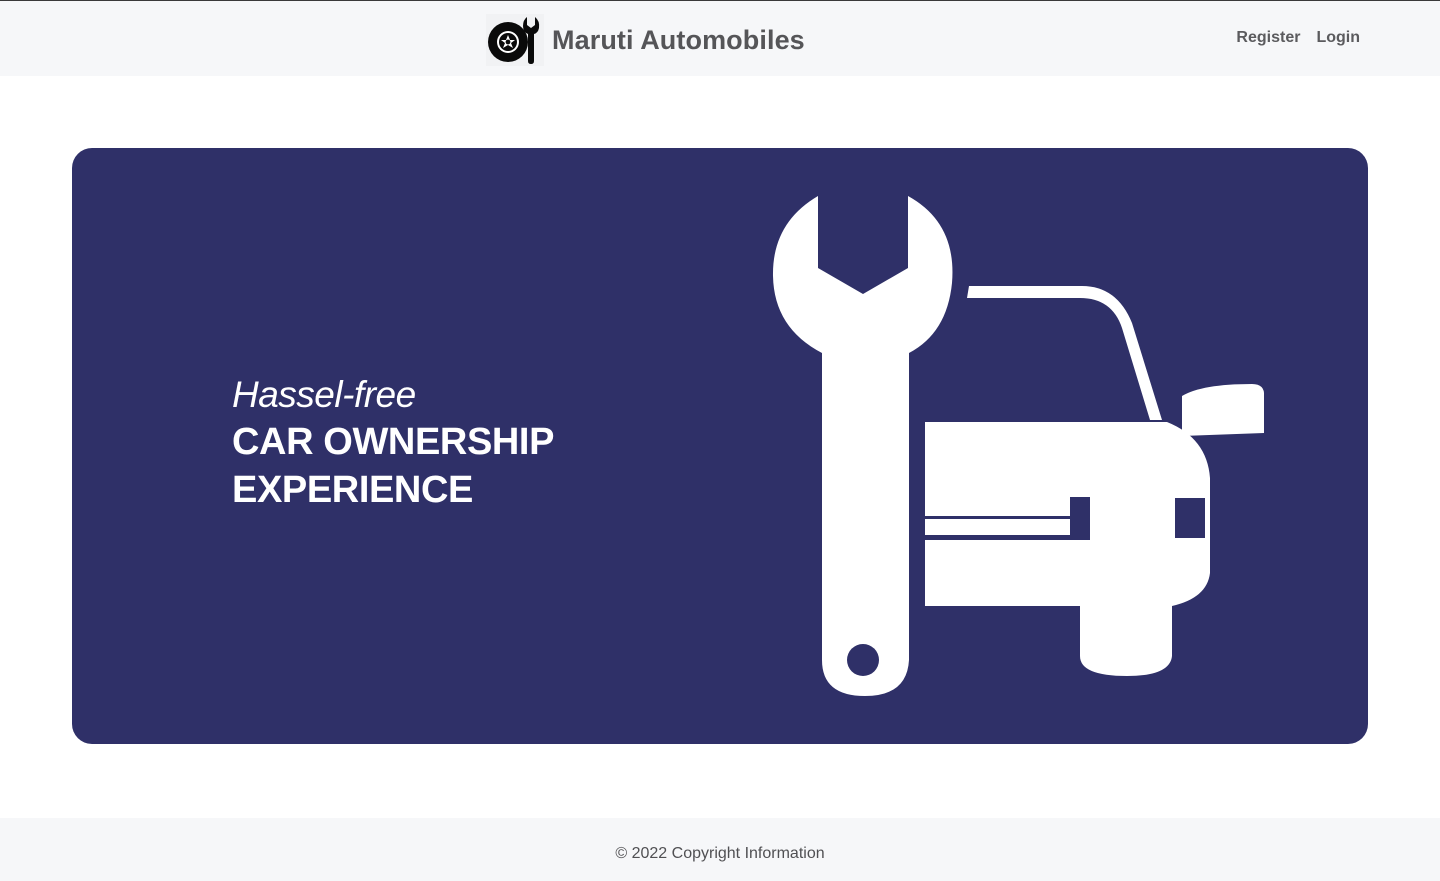 The height and width of the screenshot is (881, 1440). What do you see at coordinates (720, 853) in the screenshot?
I see `copyright-text: © 2022 Copyright Information` at bounding box center [720, 853].